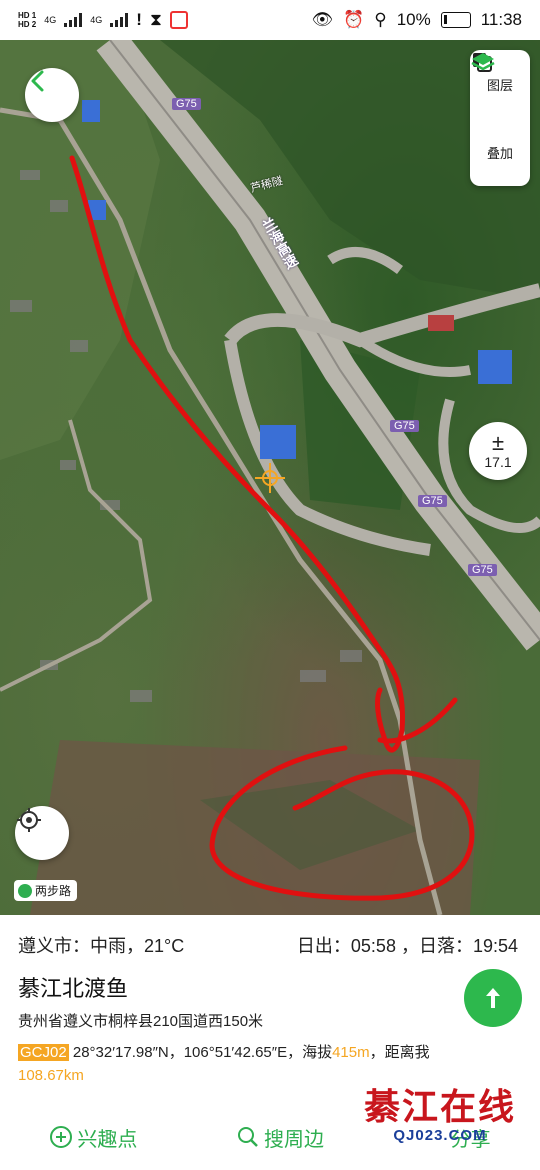 The image size is (540, 1170). I want to click on hd2-label: HD 2, so click(27, 24).